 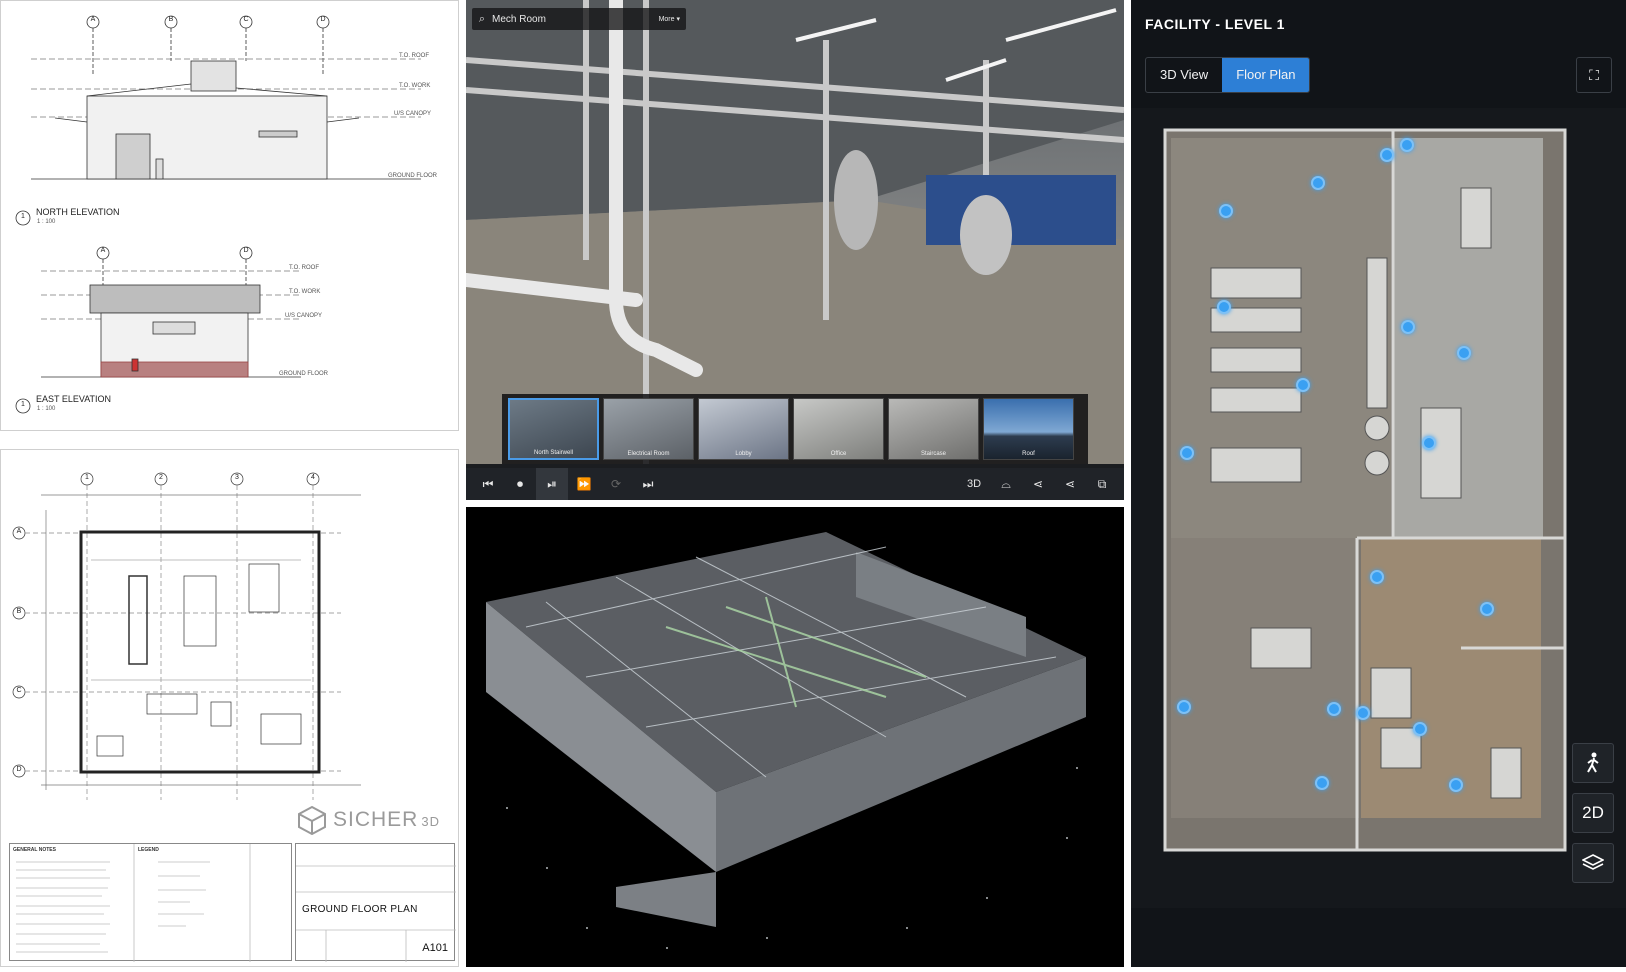 I want to click on grid-label-c: C, so click(x=246, y=19).